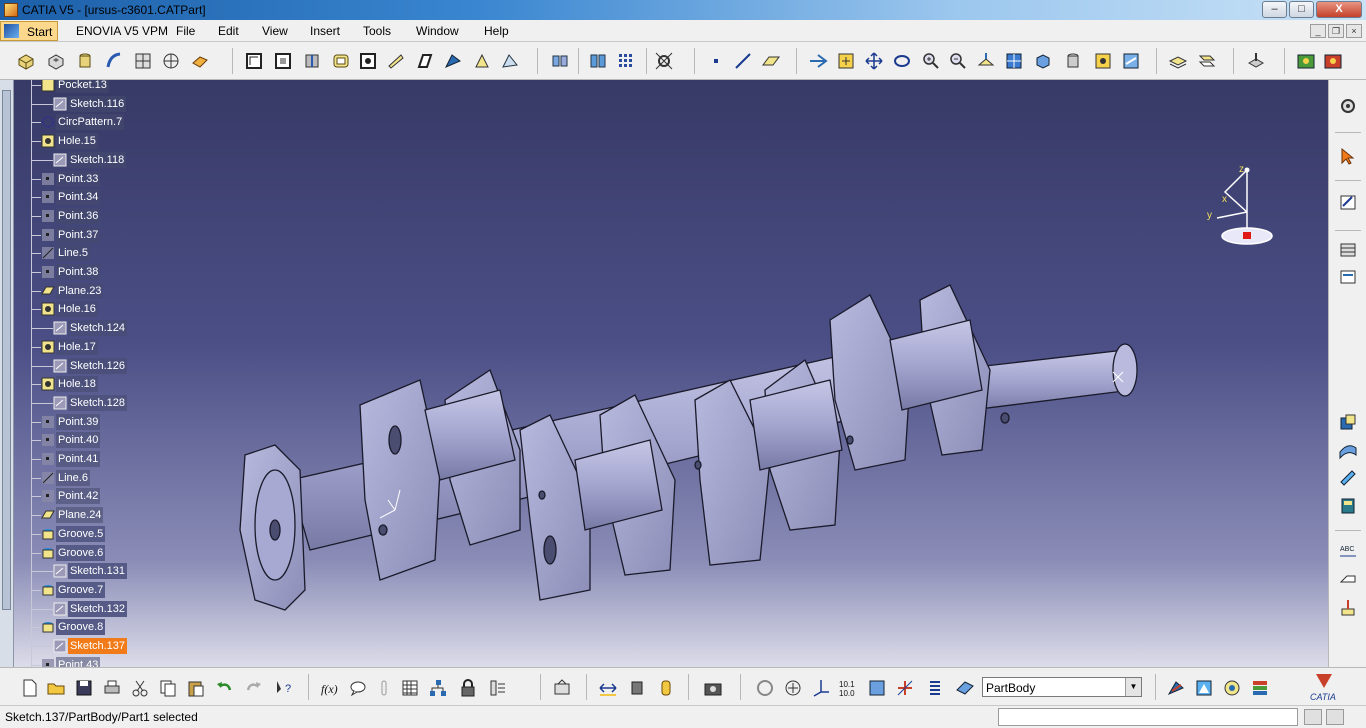 This screenshot has width=1366, height=728. I want to click on paste-icon, so click(196, 688).